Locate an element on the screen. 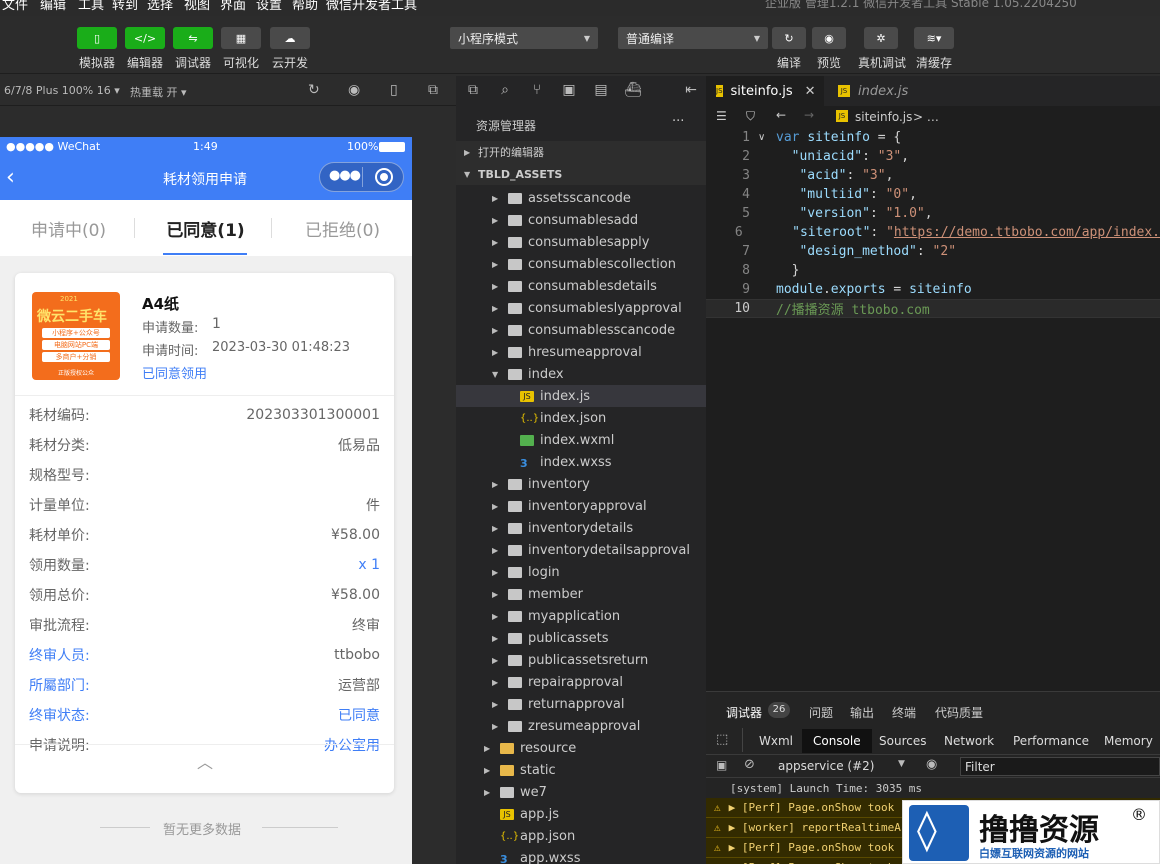 This screenshot has height=864, width=1160. bookmark-icon: ⛉ is located at coordinates (750, 116).